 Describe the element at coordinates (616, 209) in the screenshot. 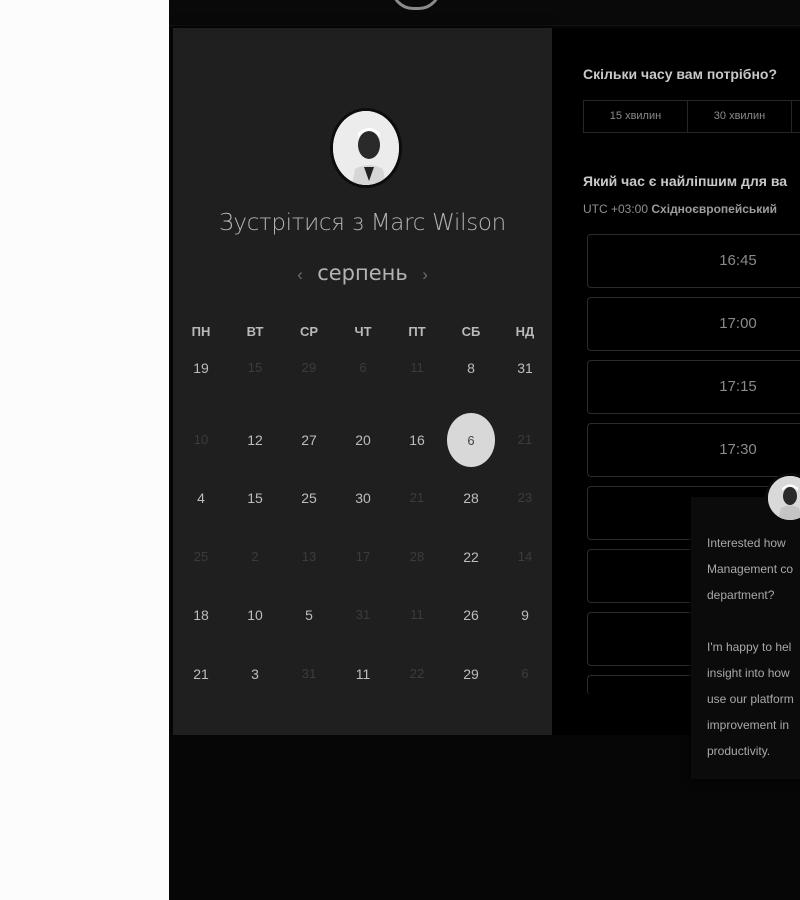

I see `timezone-offset: UTC +03:00` at that location.